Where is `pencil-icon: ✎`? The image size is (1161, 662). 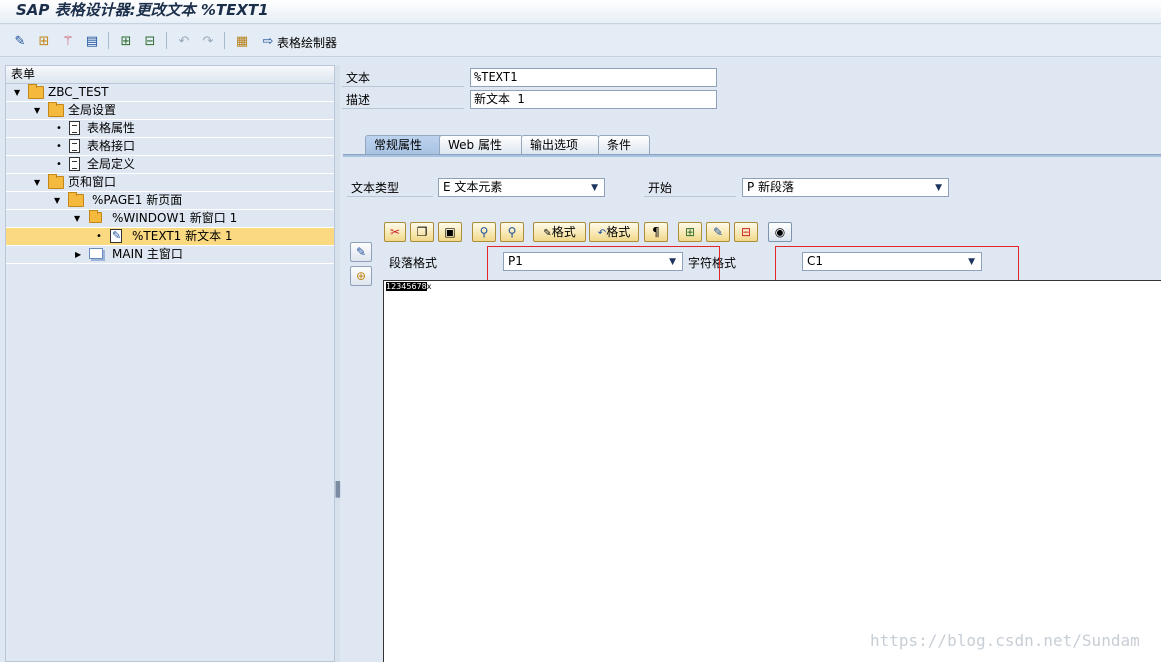 pencil-icon: ✎ is located at coordinates (718, 232).